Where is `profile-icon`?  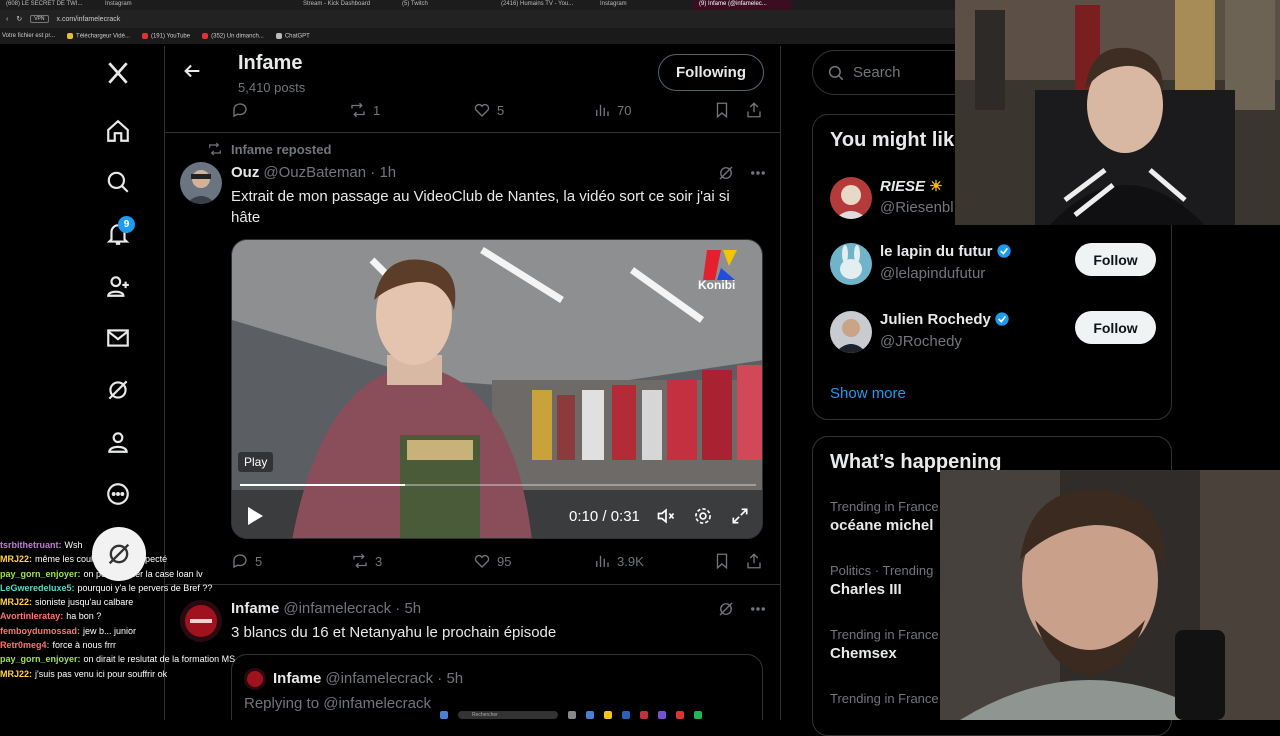
profile-icon is located at coordinates (118, 442).